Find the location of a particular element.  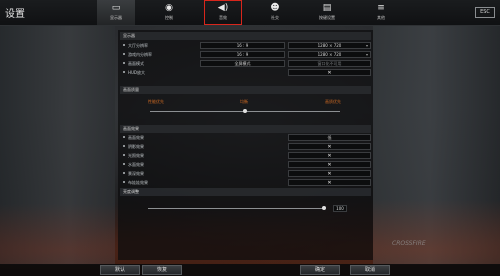

quality-mark-balanced: 均衡 is located at coordinates (244, 101).